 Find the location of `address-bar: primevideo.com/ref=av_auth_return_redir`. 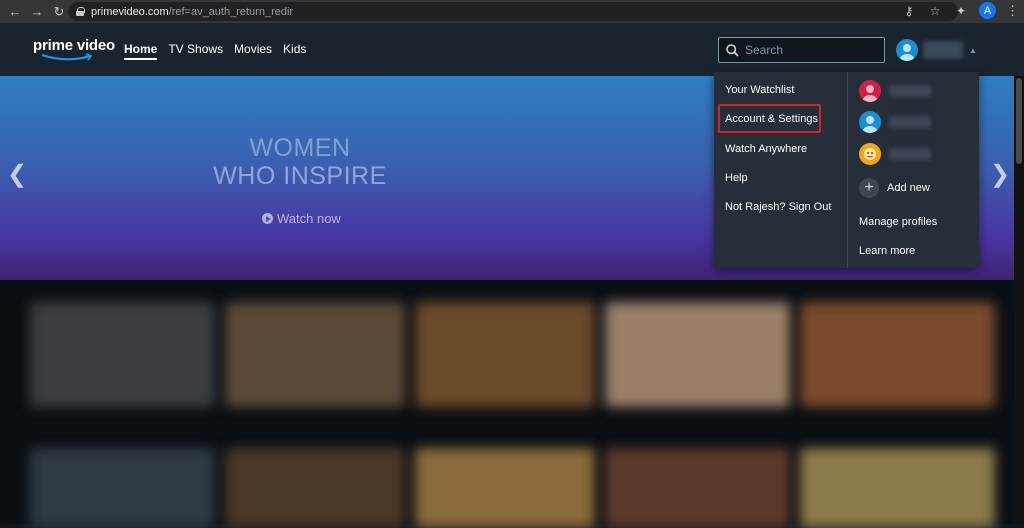

address-bar: primevideo.com/ref=av_auth_return_redir is located at coordinates (513, 11).